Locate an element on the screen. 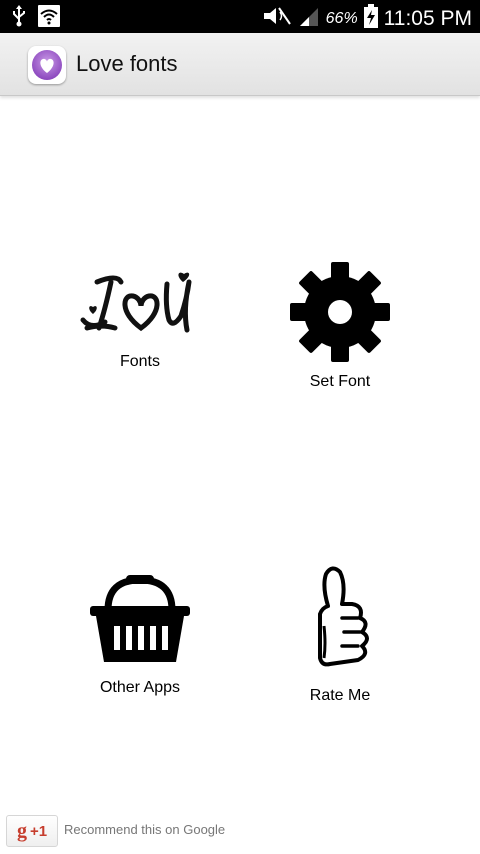  google-plus-one-button: g +1 is located at coordinates (32, 831).